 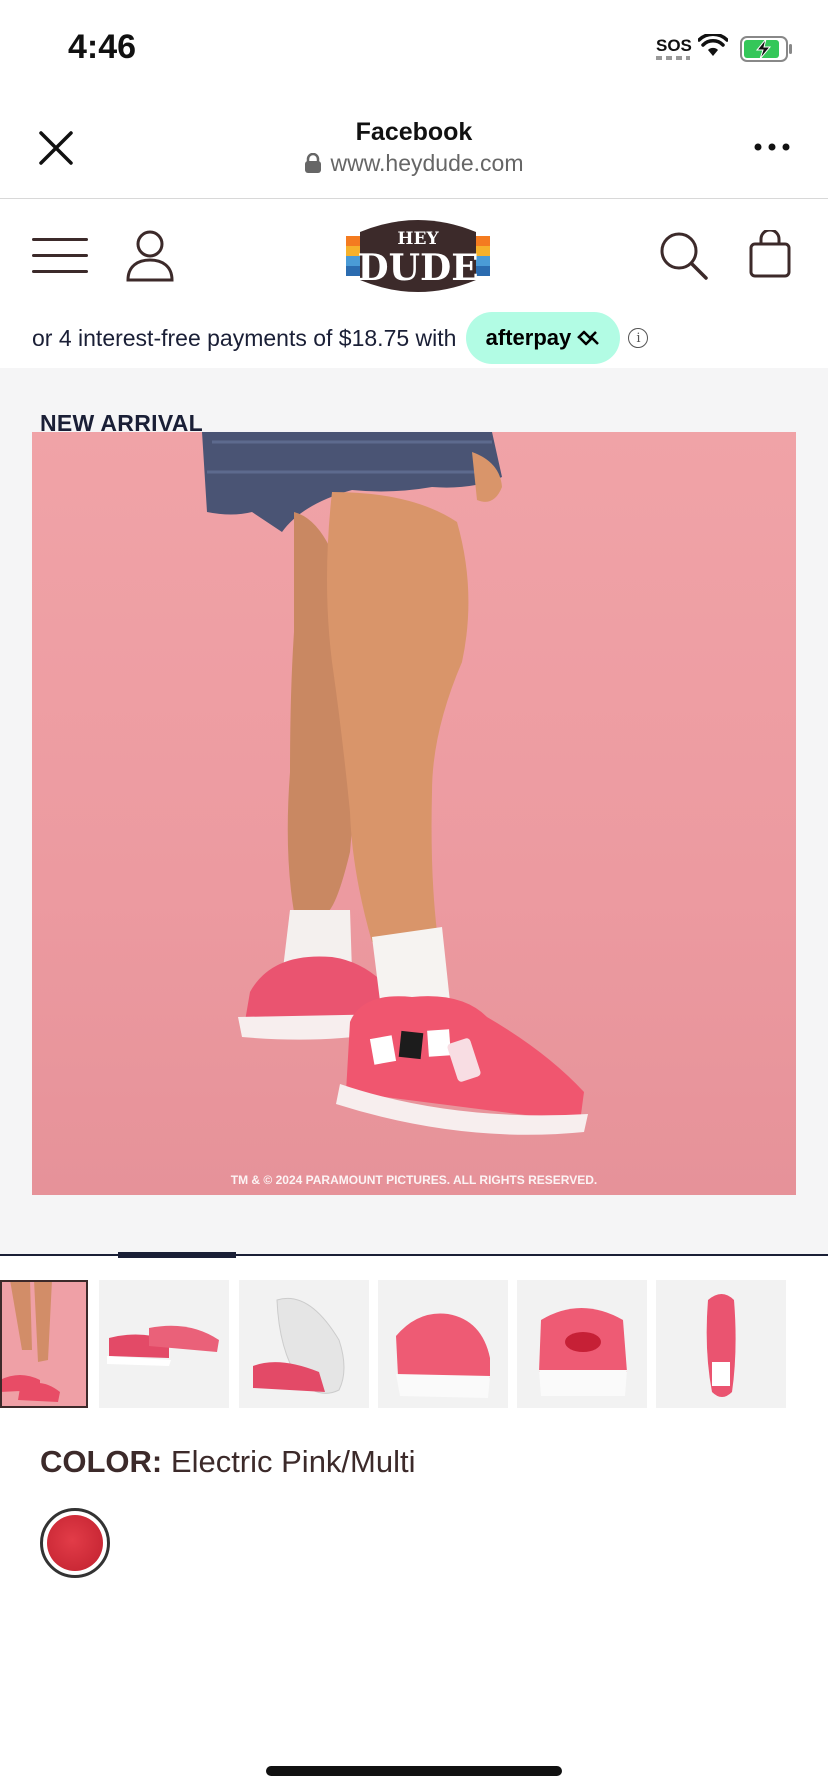 I want to click on info-icon: i, so click(x=638, y=338).